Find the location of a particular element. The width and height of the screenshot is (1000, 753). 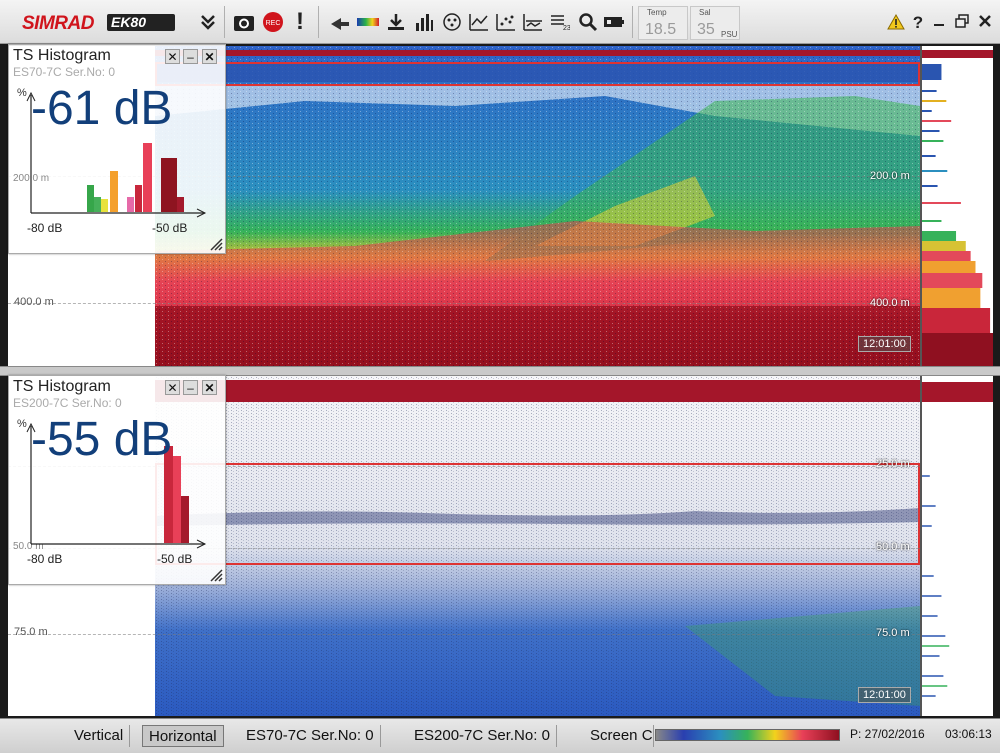

tab-screen-capture: Screen C is located at coordinates (619, 736).